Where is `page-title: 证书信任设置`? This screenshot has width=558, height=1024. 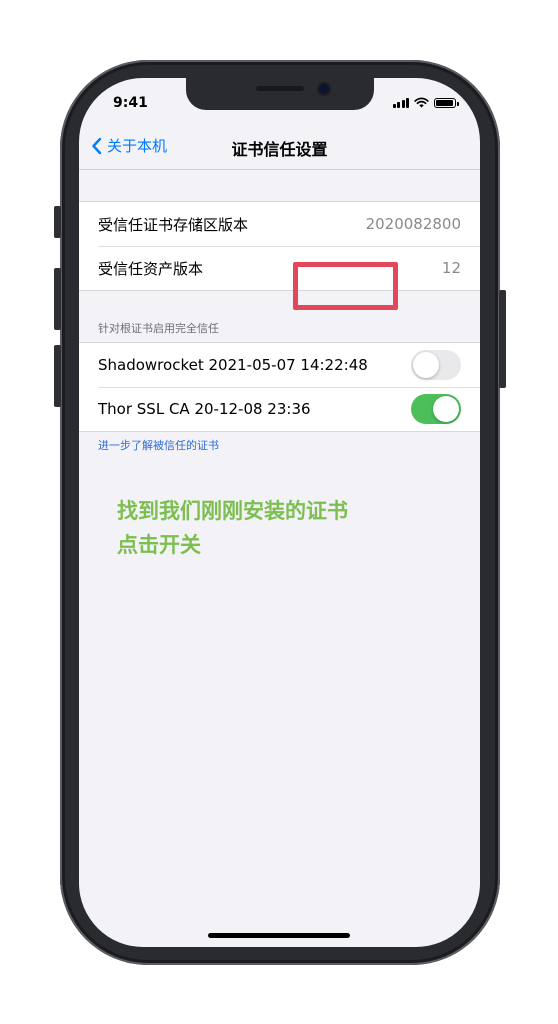
page-title: 证书信任设置 is located at coordinates (279, 149).